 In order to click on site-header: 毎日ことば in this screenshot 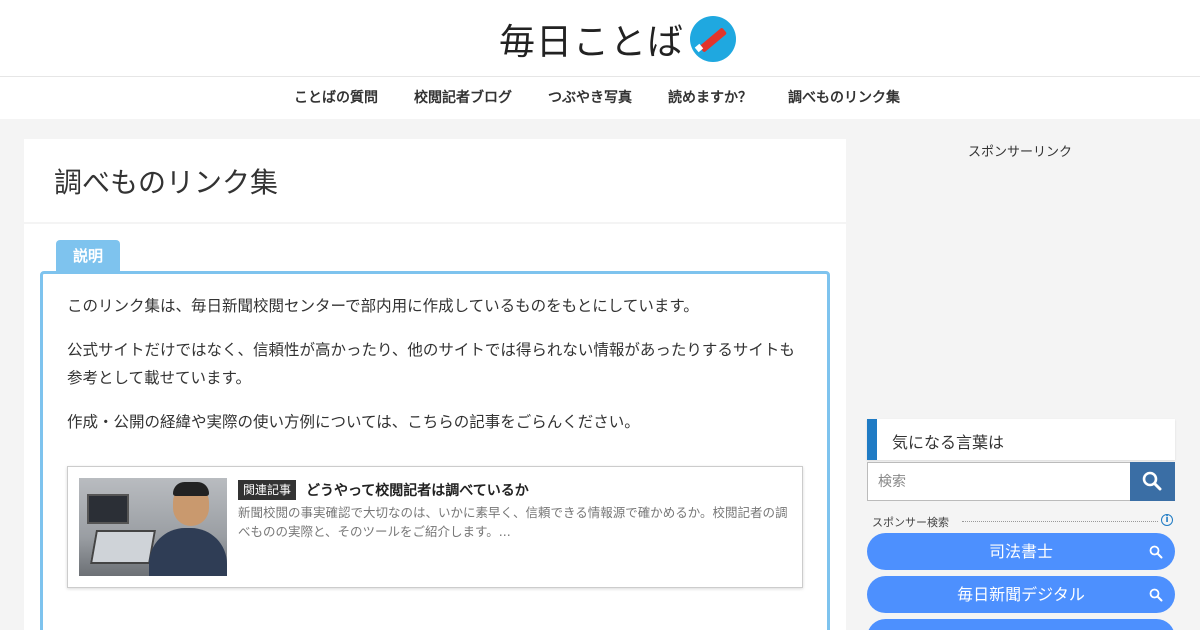, I will do `click(600, 38)`.